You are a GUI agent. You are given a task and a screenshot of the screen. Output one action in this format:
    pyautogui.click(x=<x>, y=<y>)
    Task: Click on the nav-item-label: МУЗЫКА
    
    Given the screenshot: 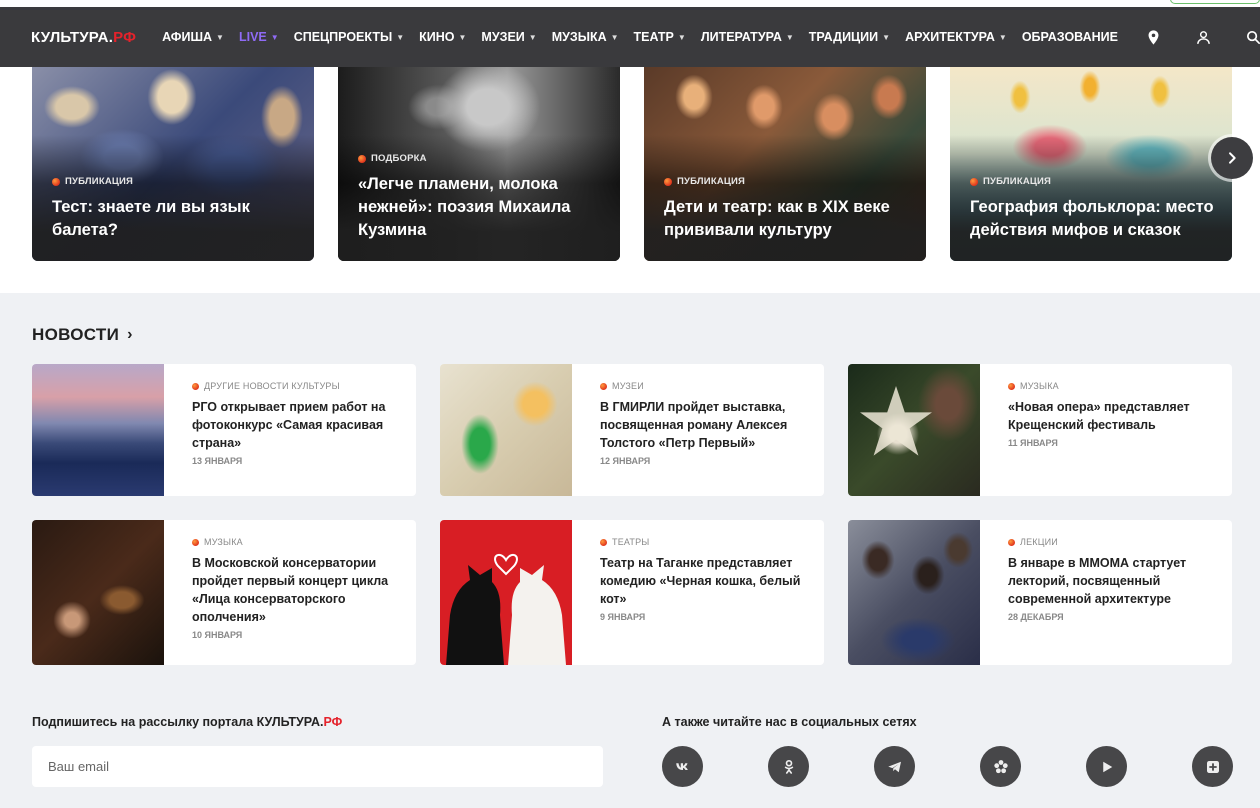 What is the action you would take?
    pyautogui.click(x=579, y=37)
    